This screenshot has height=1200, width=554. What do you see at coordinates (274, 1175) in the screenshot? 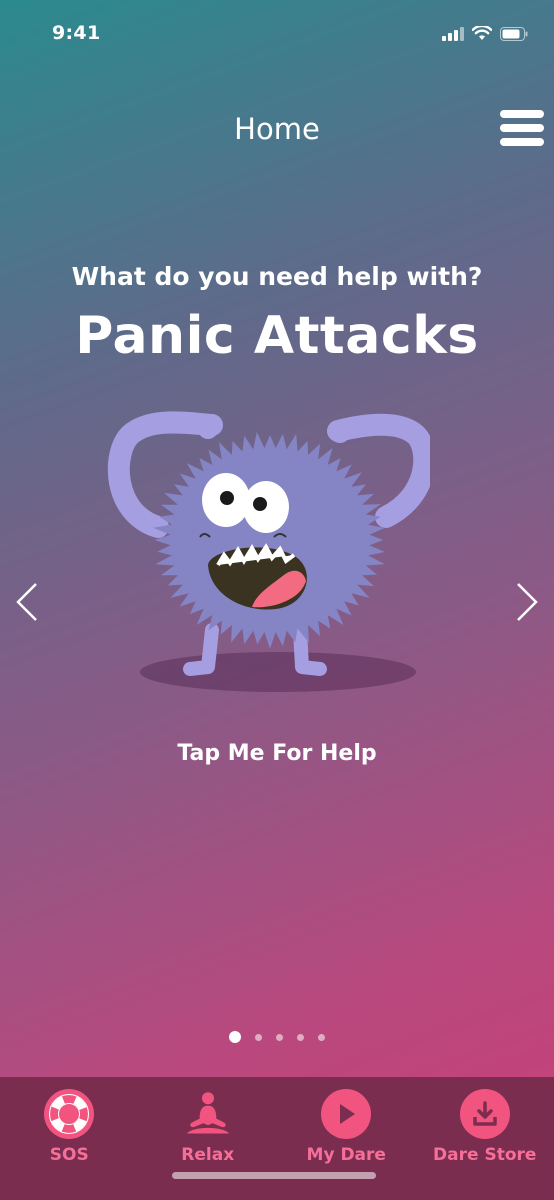
I see `home-indicator` at bounding box center [274, 1175].